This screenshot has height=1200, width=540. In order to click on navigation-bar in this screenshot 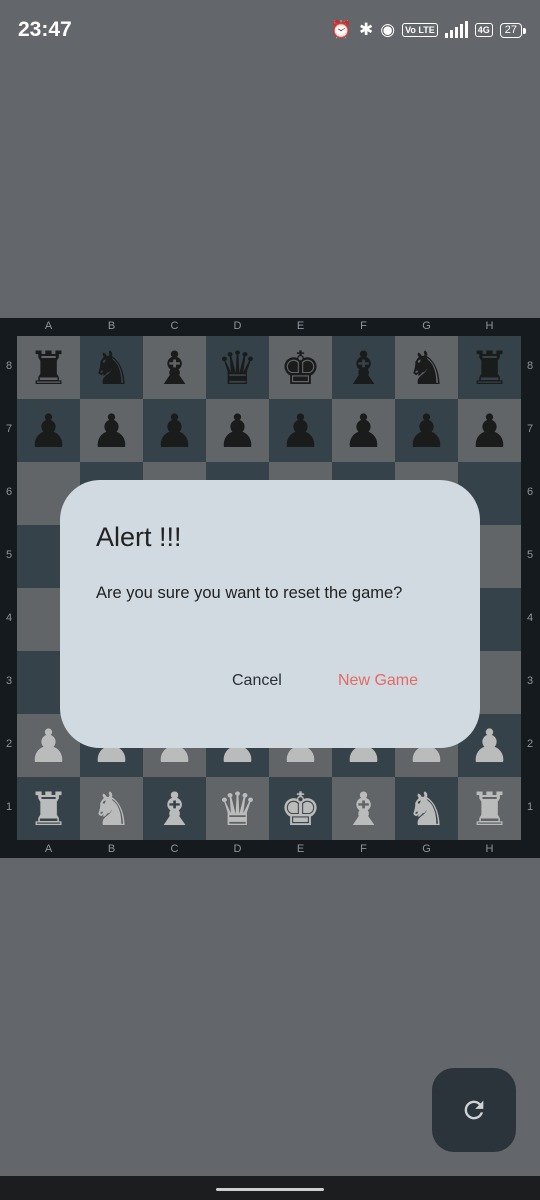, I will do `click(270, 1188)`.